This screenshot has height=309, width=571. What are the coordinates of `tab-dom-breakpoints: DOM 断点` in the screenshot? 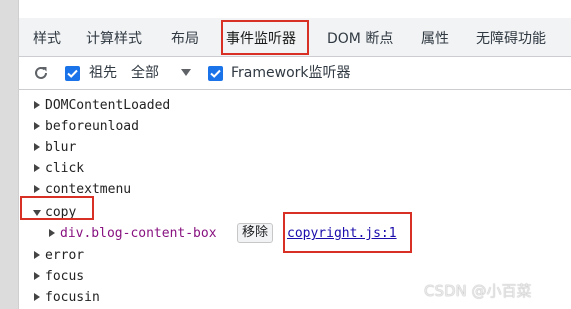 It's located at (360, 37).